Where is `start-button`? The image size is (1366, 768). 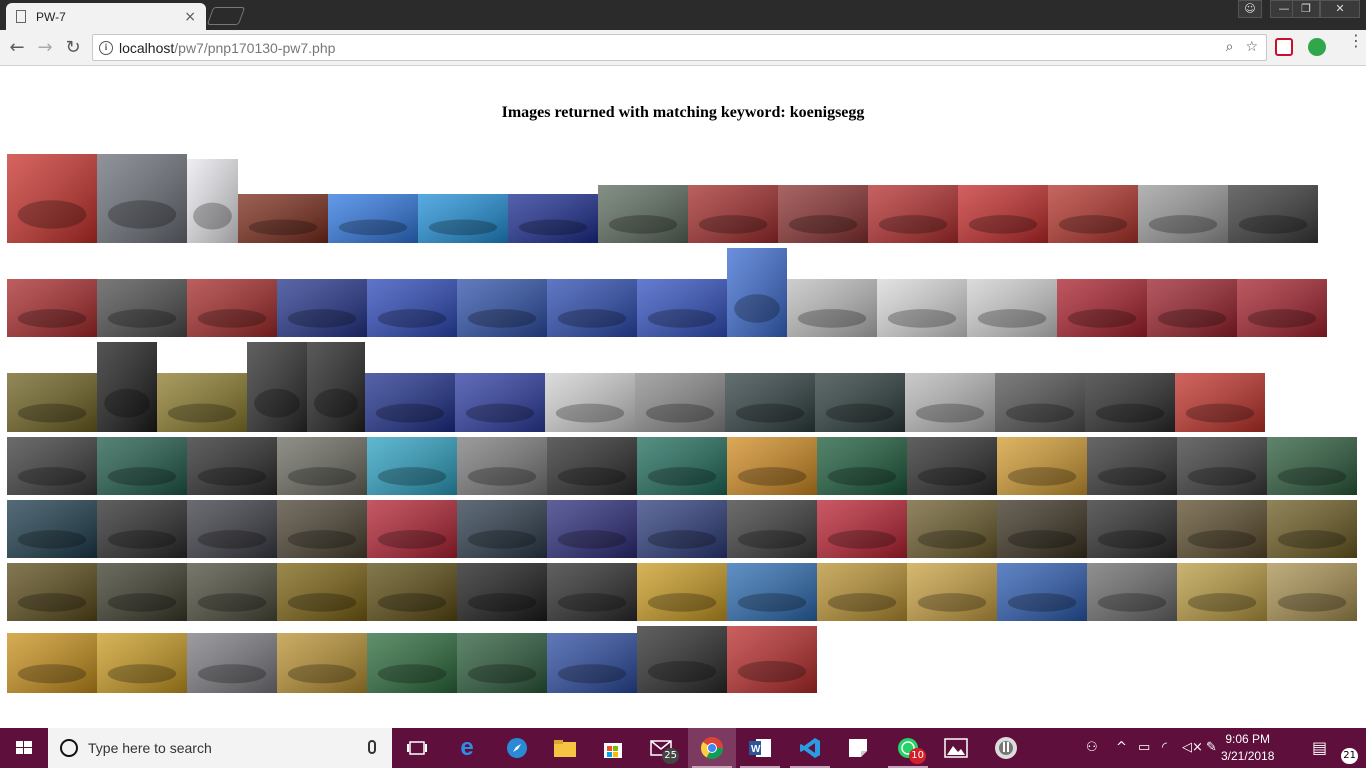 start-button is located at coordinates (24, 748).